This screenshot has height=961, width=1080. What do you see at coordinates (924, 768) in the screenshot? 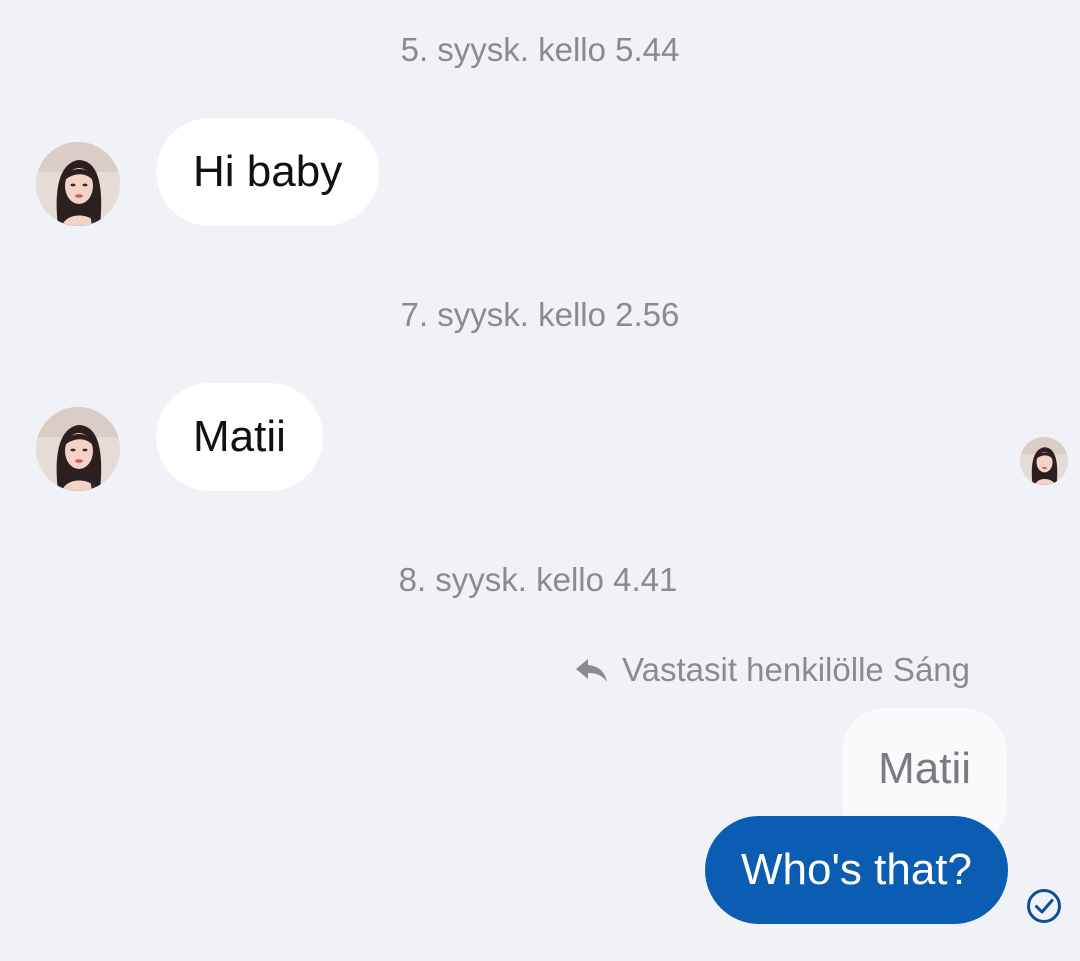
I see `quoted-text: Matii` at bounding box center [924, 768].